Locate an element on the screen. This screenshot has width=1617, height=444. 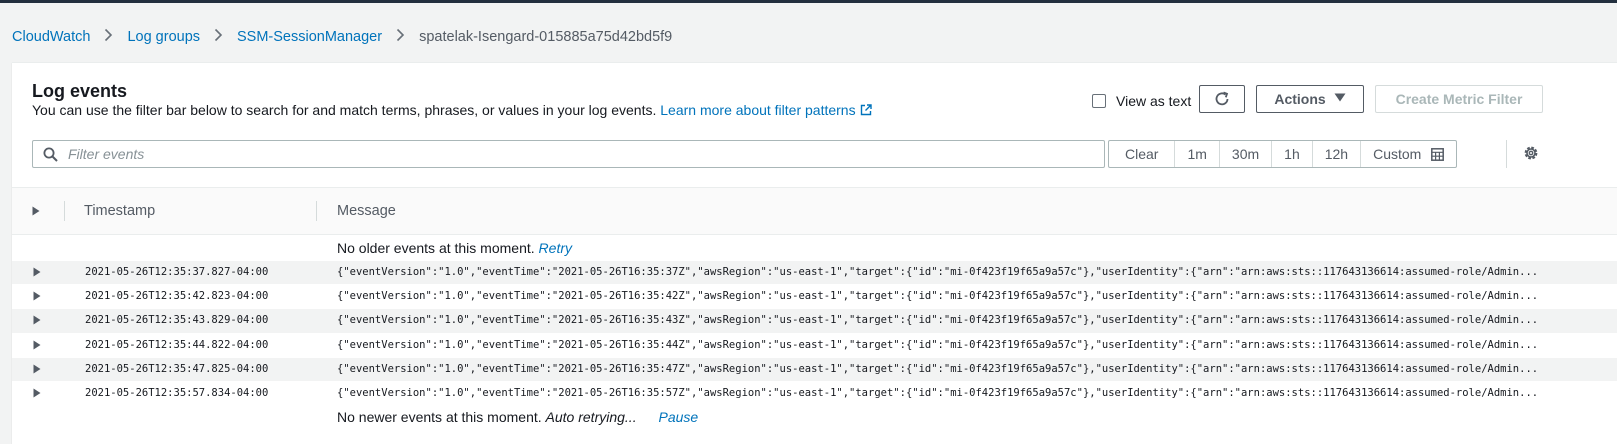
breadcrumb-log-group: SSM-SessionManager is located at coordinates (309, 37).